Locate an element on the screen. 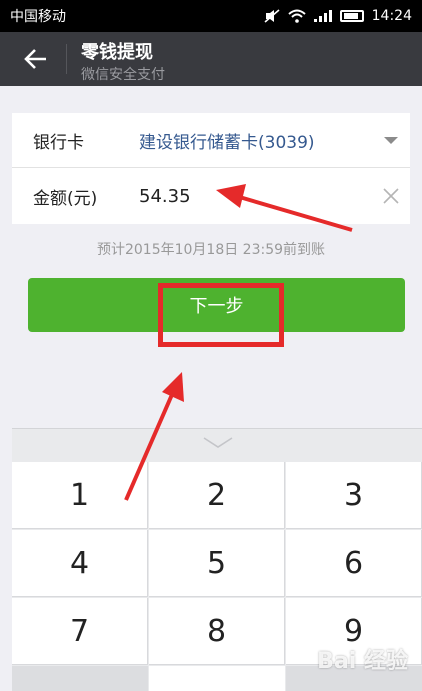 Image resolution: width=422 pixels, height=691 pixels. amount-input: 54.35 is located at coordinates (165, 196).